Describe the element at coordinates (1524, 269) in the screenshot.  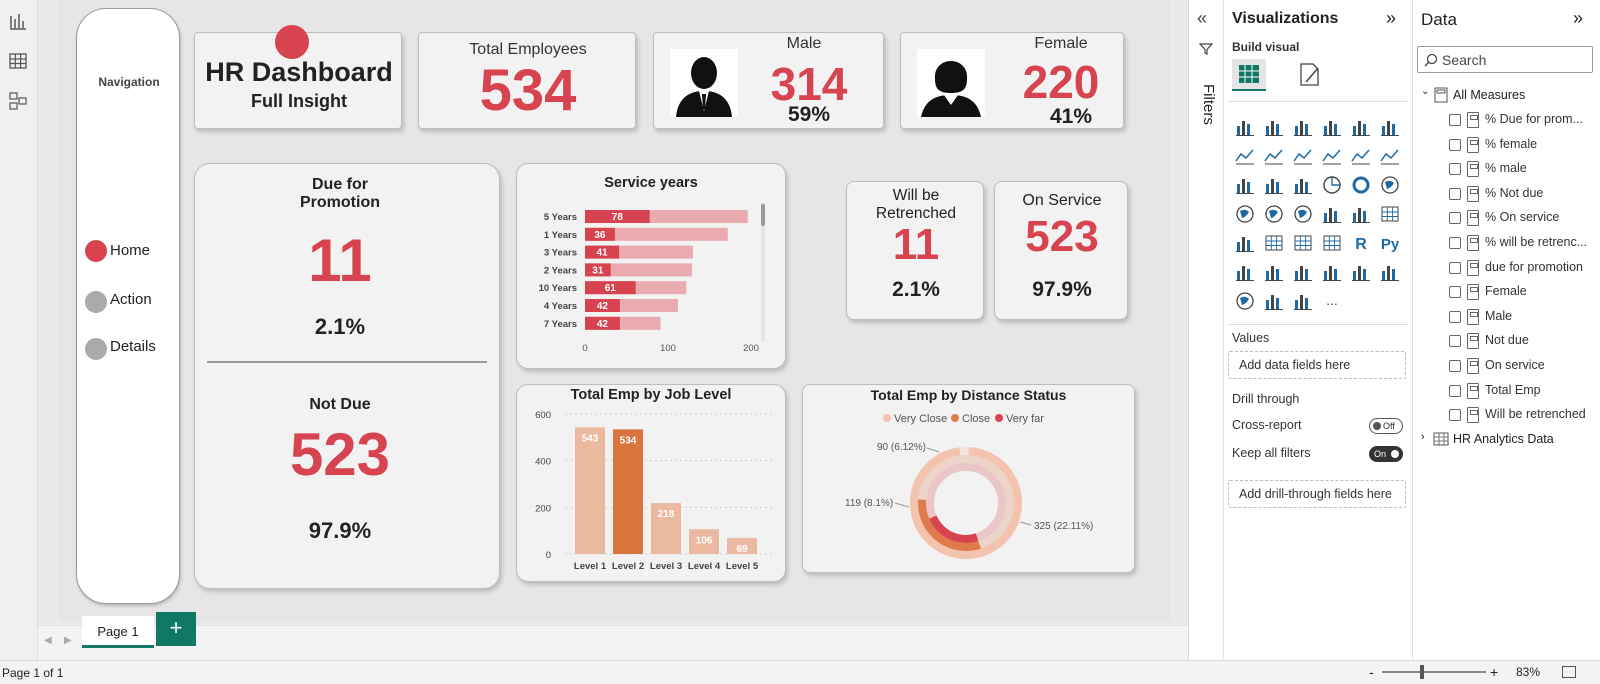
I see `measure-item: due for promotion` at that location.